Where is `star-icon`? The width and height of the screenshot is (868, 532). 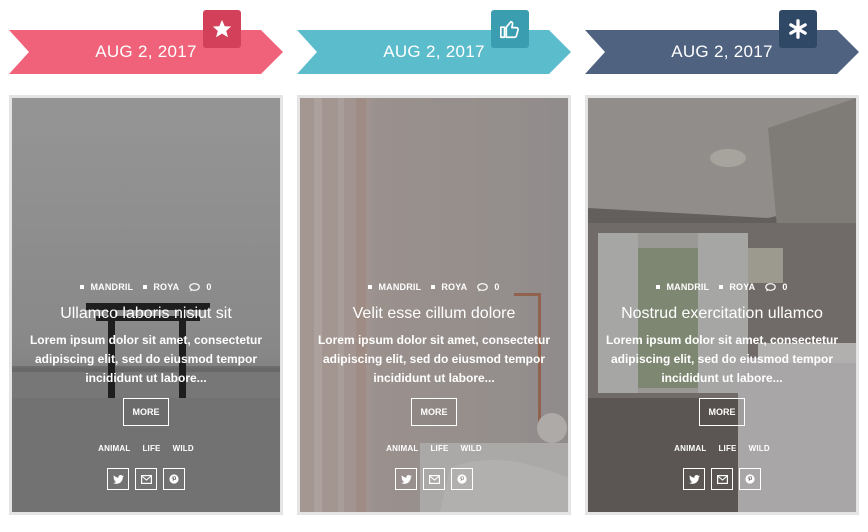
star-icon is located at coordinates (222, 29).